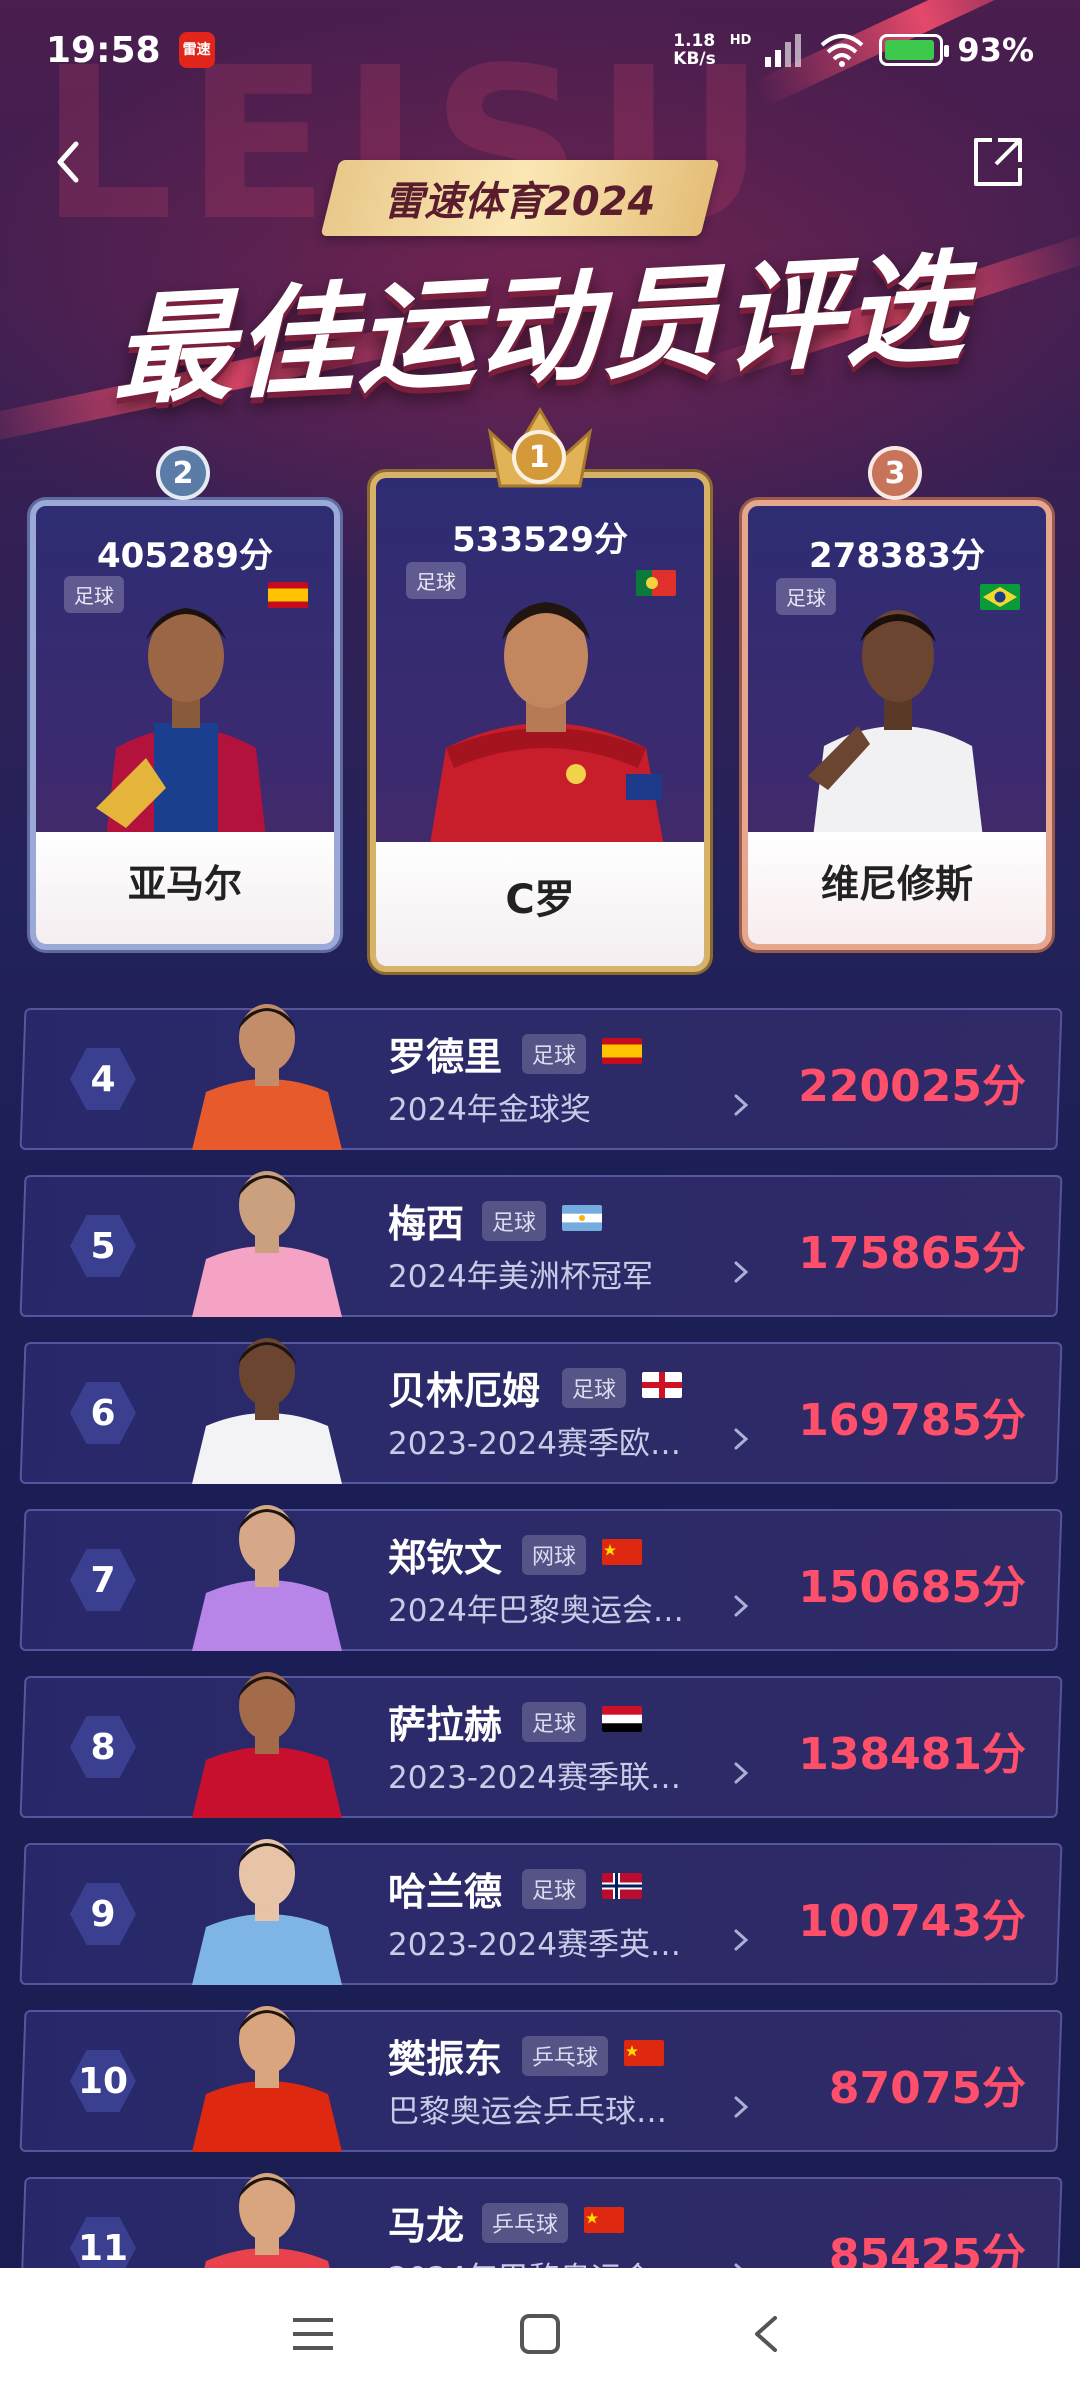 This screenshot has width=1080, height=2400. What do you see at coordinates (181, 723) in the screenshot?
I see `player-photo-yamal` at bounding box center [181, 723].